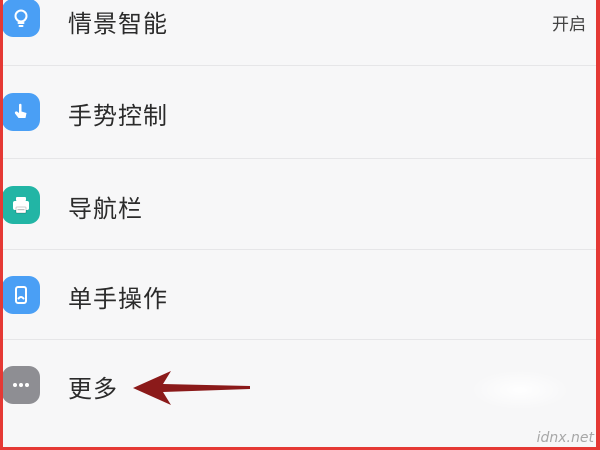 The width and height of the screenshot is (600, 450). I want to click on settings-item-label: 情景智能, so click(118, 24).